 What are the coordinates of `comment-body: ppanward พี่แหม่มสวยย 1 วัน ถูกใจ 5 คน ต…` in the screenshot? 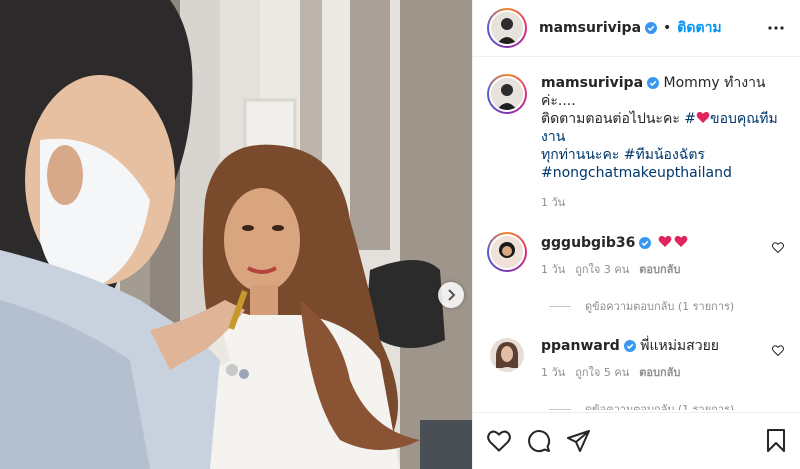 It's located at (663, 358).